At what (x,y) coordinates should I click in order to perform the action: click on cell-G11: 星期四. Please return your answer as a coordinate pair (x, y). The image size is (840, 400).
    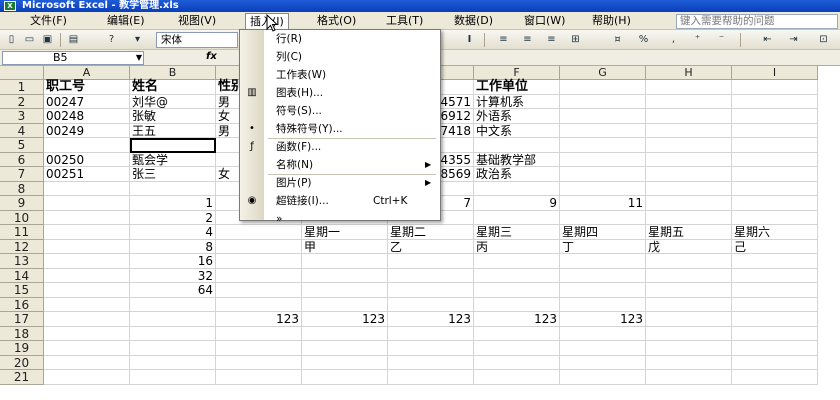
    Looking at the image, I should click on (603, 232).